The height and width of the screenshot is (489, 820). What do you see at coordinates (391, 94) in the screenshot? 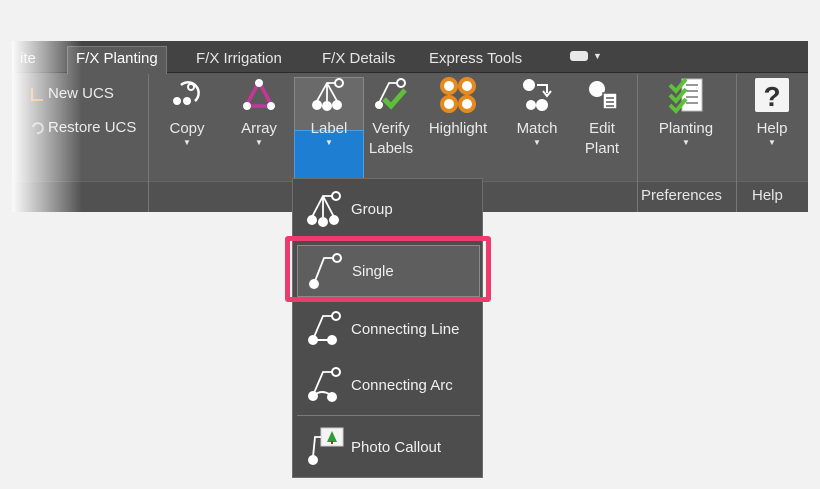
I see `verify-labels-icon` at bounding box center [391, 94].